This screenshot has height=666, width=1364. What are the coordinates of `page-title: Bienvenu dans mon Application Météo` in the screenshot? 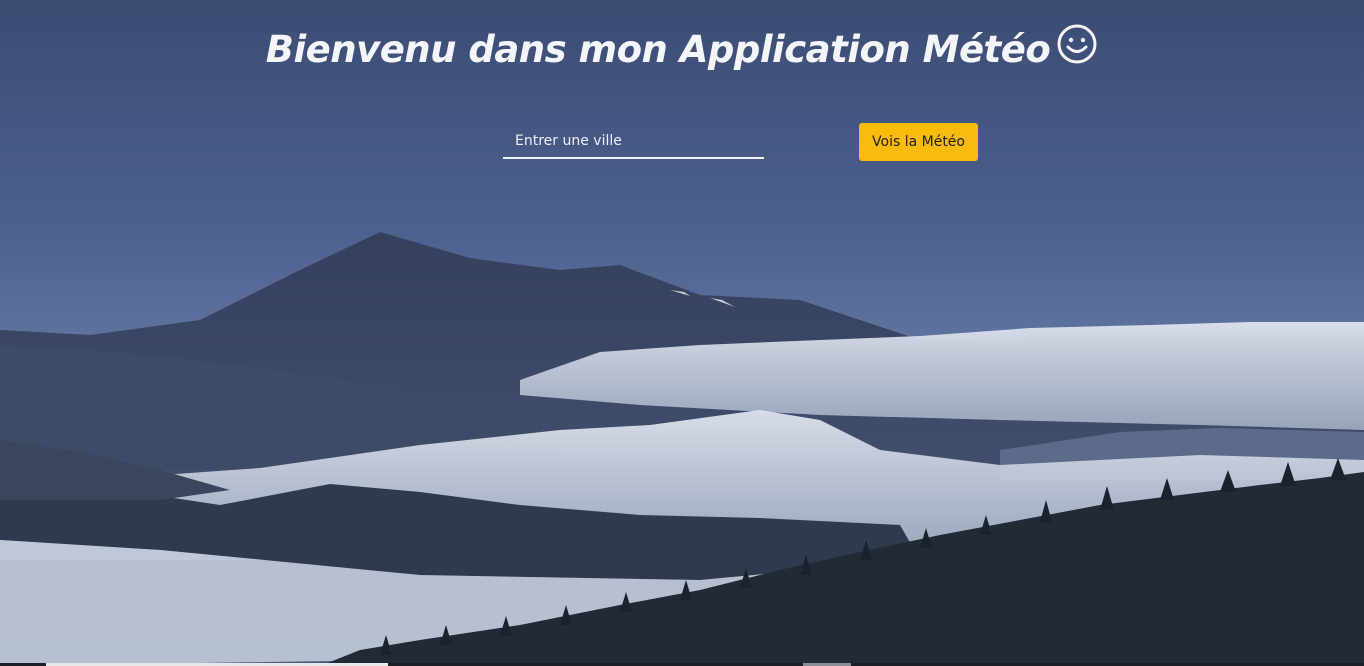 It's located at (682, 49).